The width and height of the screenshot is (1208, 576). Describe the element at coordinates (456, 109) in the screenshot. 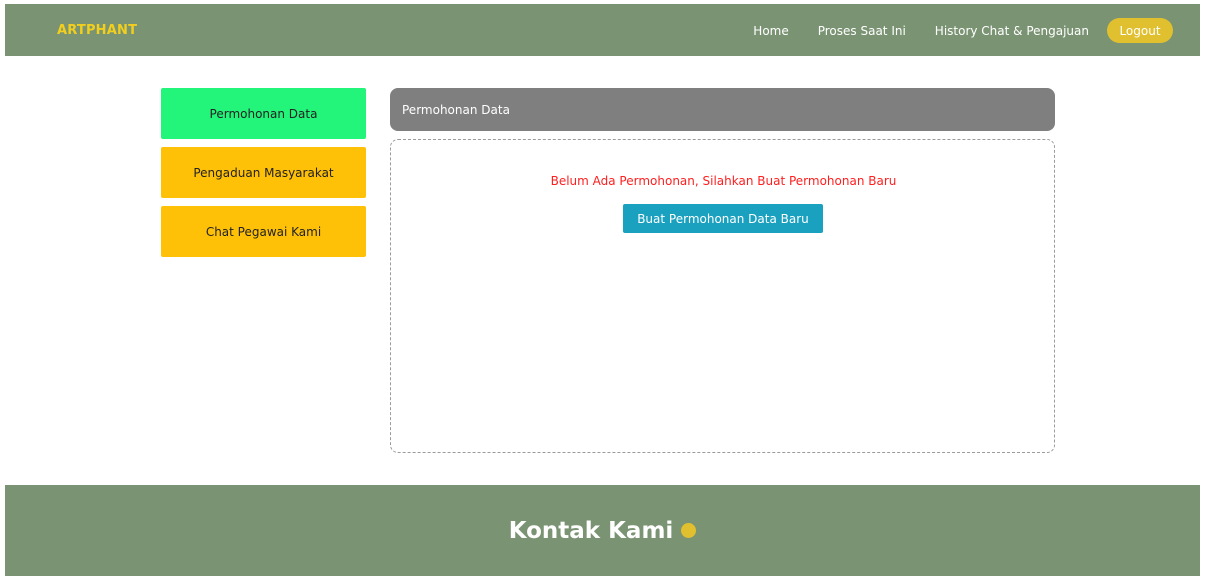

I see `panel-title: Permohonan Data` at that location.